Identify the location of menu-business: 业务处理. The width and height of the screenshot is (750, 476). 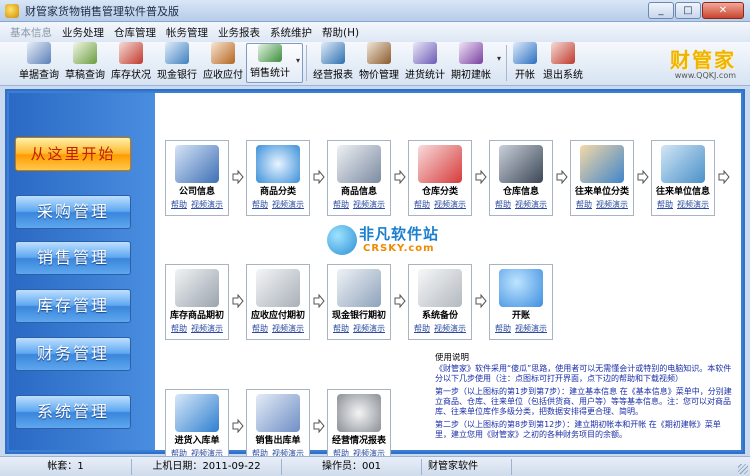
(83, 32).